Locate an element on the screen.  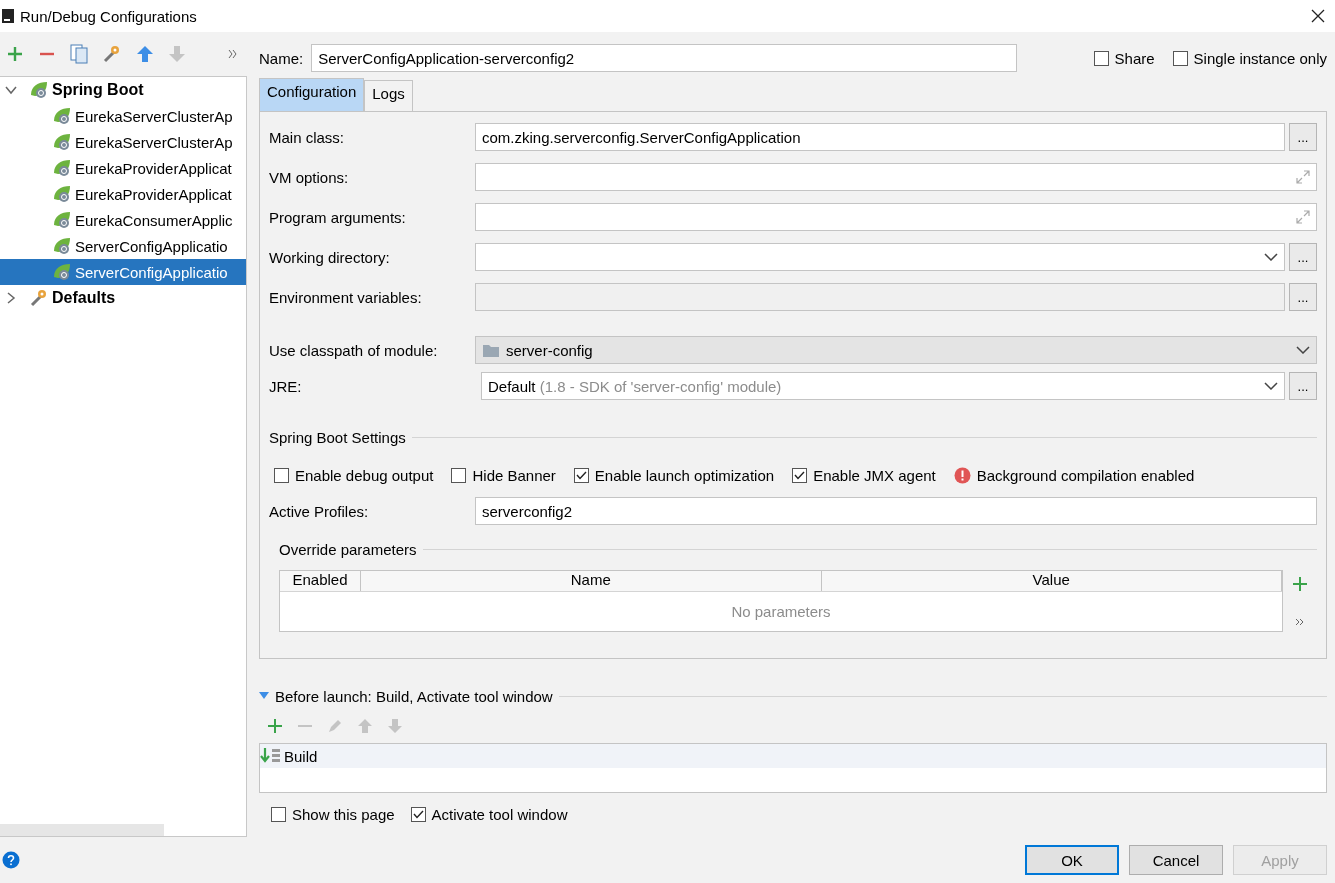
tab: Logs is located at coordinates (388, 95).